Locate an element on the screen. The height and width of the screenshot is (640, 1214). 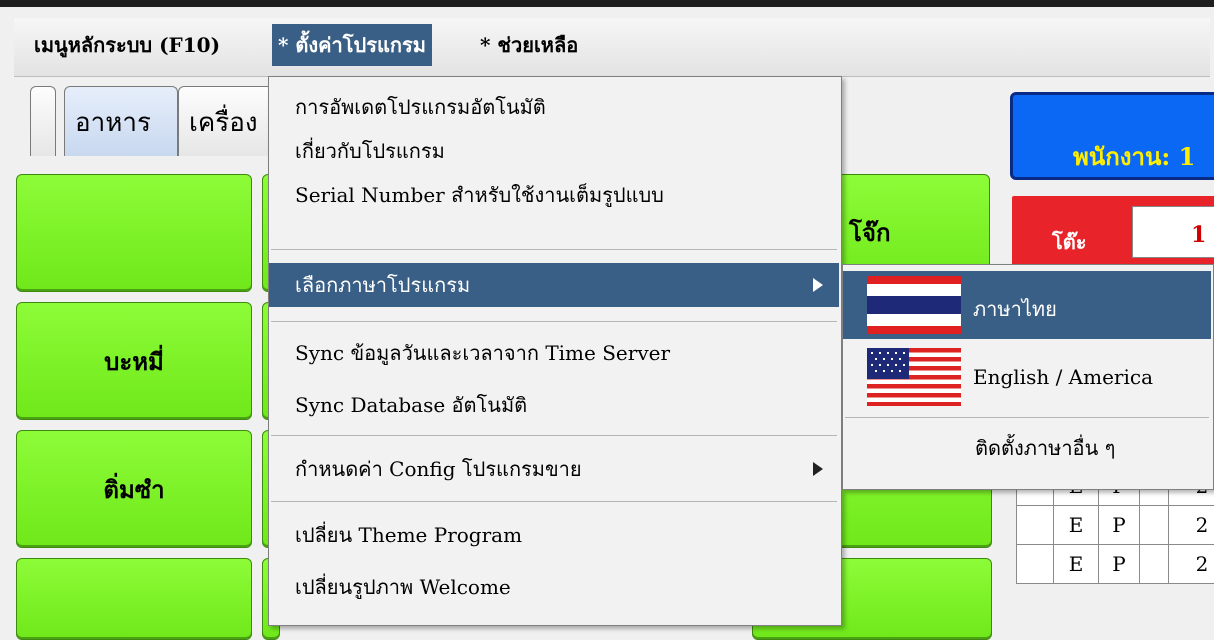
menu-item-language-label: เลือกภาษาโปรแกรม is located at coordinates (382, 285).